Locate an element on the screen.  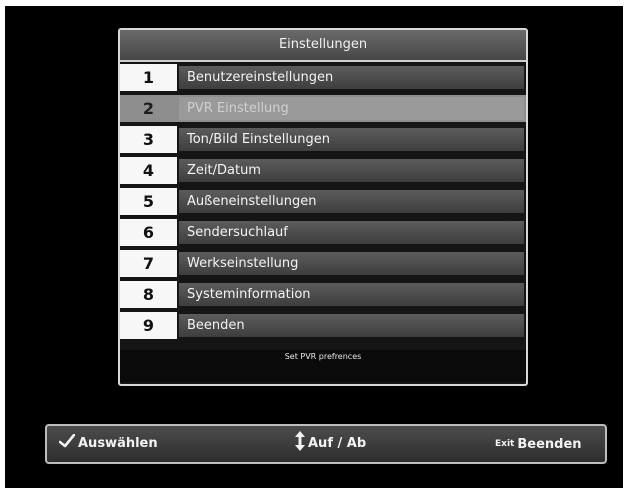
menu-item-number: 2 is located at coordinates (148, 108).